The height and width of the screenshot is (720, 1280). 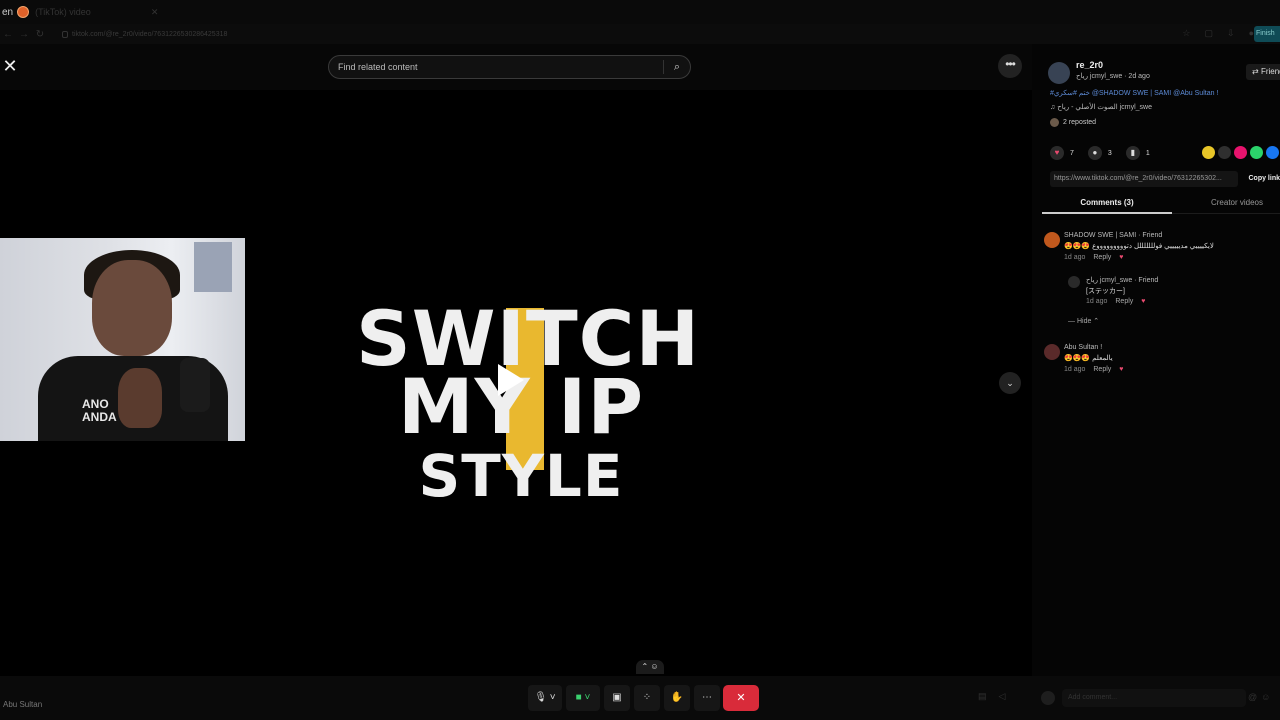 I want to click on search-icon: ⌕, so click(x=677, y=67).